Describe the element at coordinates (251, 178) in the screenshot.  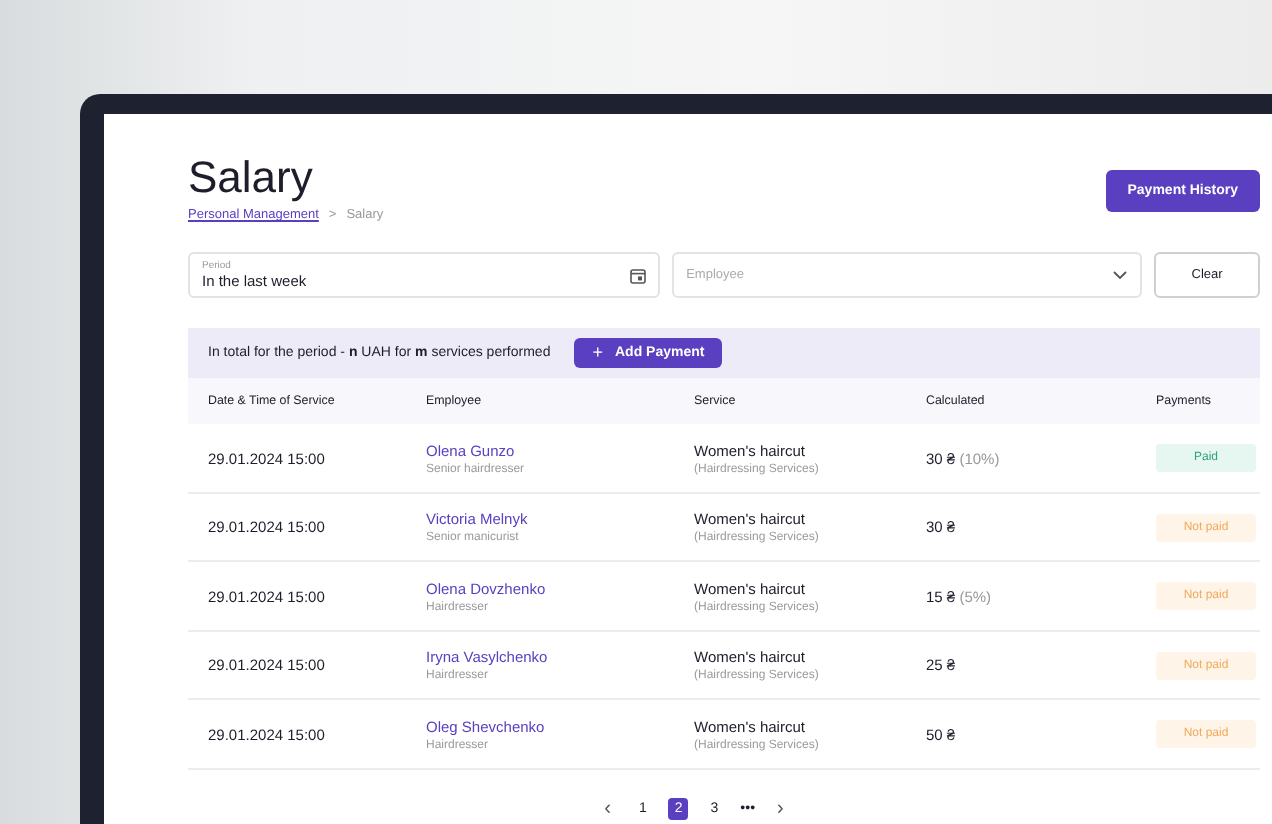
I see `page-title: Salary` at that location.